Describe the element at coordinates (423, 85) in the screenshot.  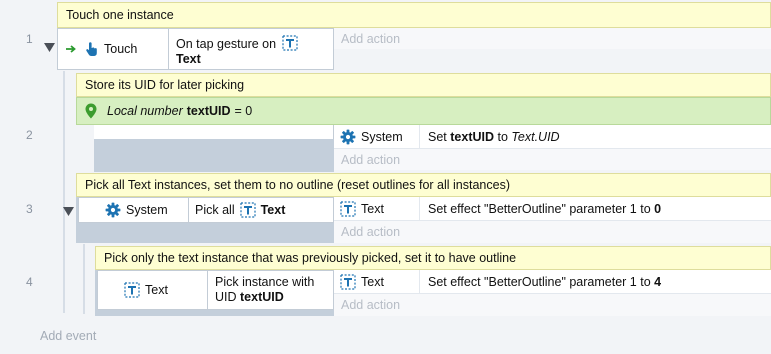
I see `event-comment-2: Store its UID for later picking` at that location.